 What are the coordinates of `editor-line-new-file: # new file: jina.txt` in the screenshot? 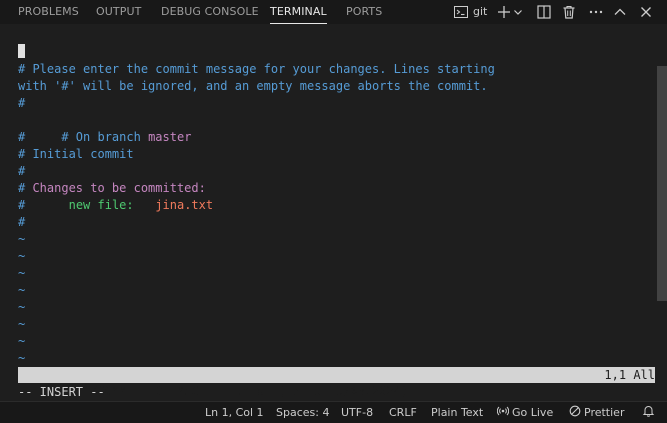 It's located at (115, 205).